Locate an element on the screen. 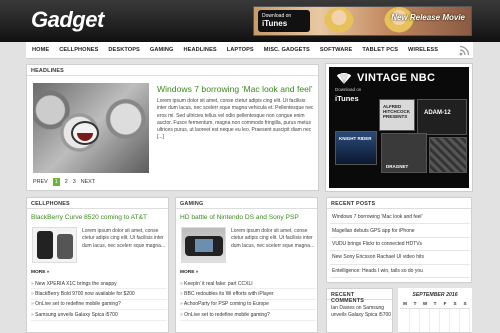  section-title: RECENT POSTS is located at coordinates (399, 203).